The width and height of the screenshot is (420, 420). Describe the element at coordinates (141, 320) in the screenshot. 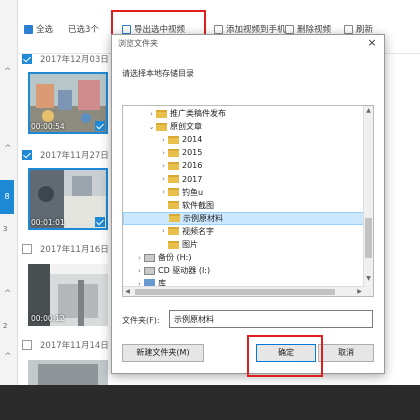

I see `folder-label: 文件夹(F):` at that location.